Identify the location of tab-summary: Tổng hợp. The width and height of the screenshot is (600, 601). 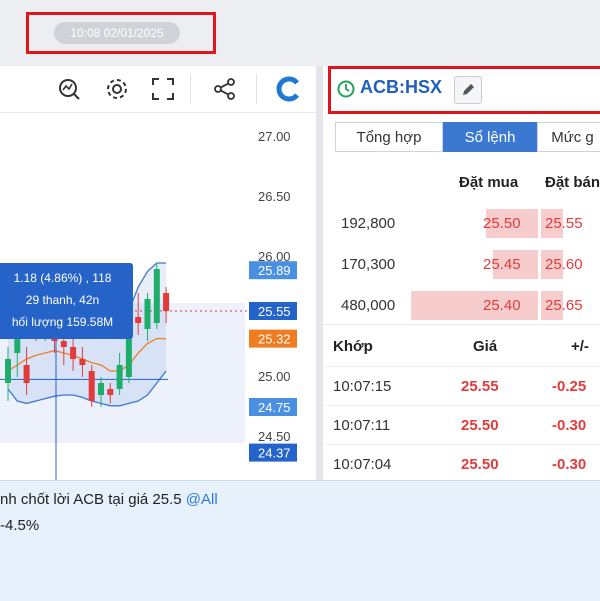
(389, 137).